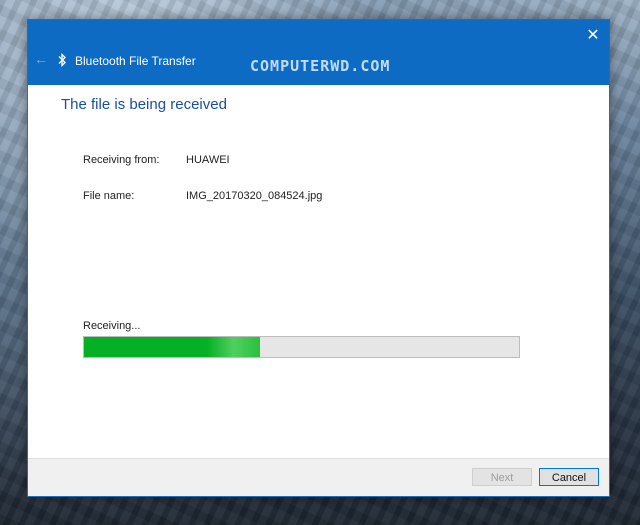  What do you see at coordinates (318, 477) in the screenshot?
I see `button-footer: Next Cancel` at bounding box center [318, 477].